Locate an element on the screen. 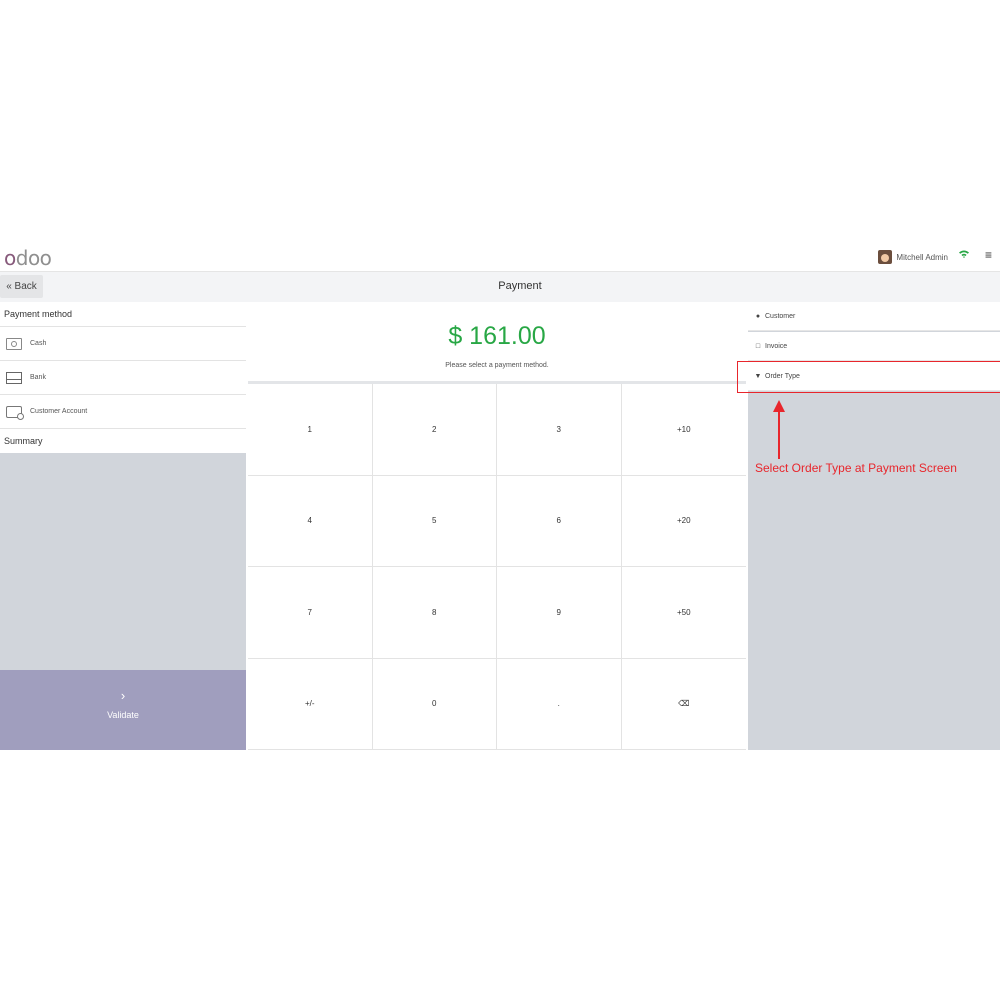  logo-rest: doo is located at coordinates (33, 258).